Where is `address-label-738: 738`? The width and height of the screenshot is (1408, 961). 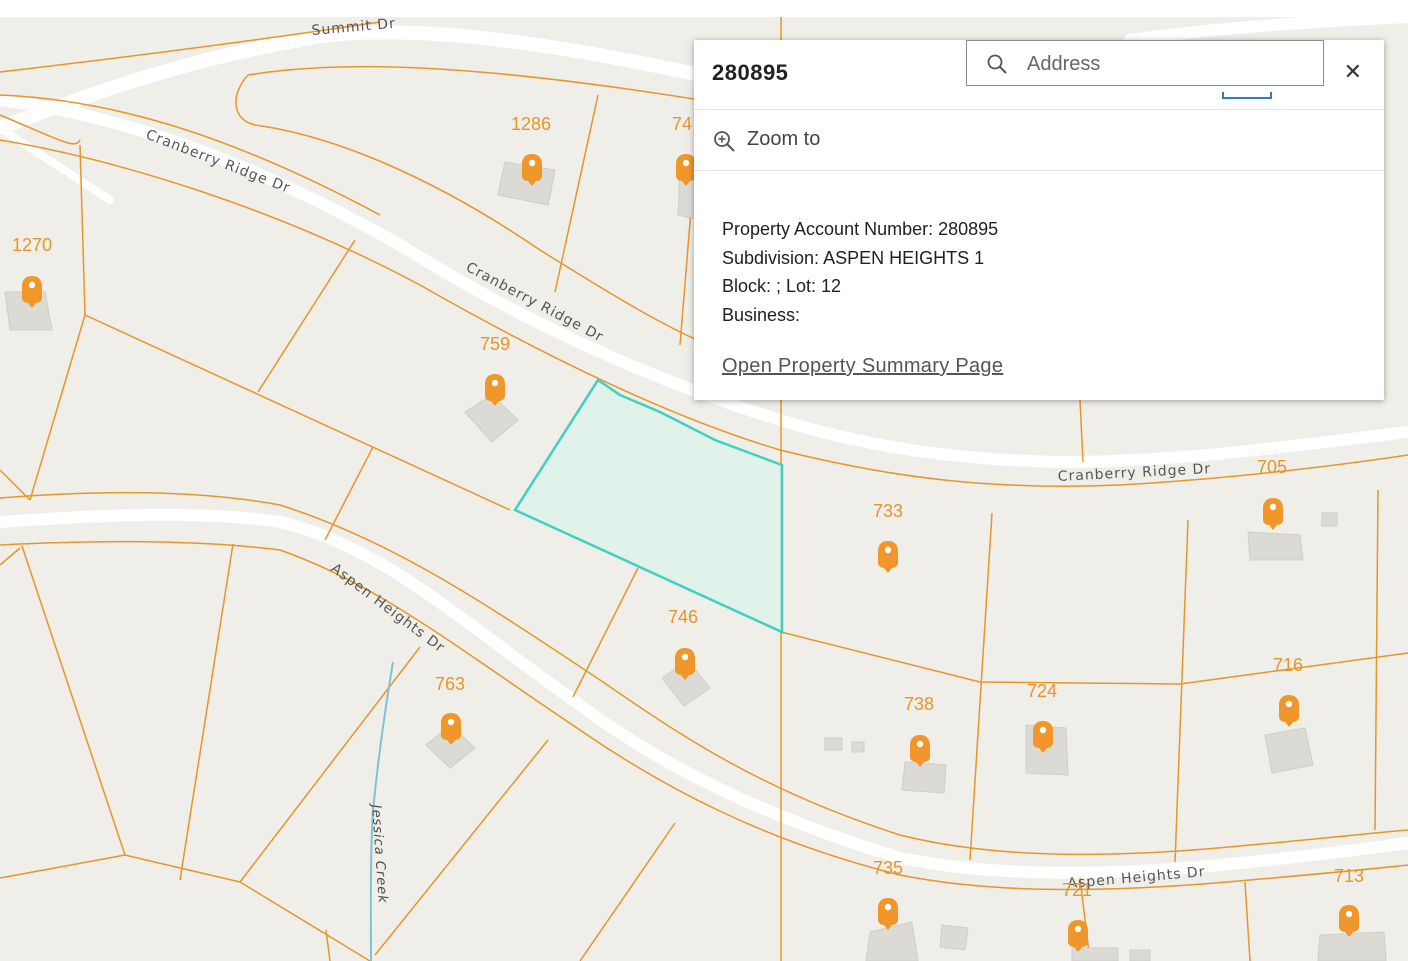
address-label-738: 738 is located at coordinates (919, 704).